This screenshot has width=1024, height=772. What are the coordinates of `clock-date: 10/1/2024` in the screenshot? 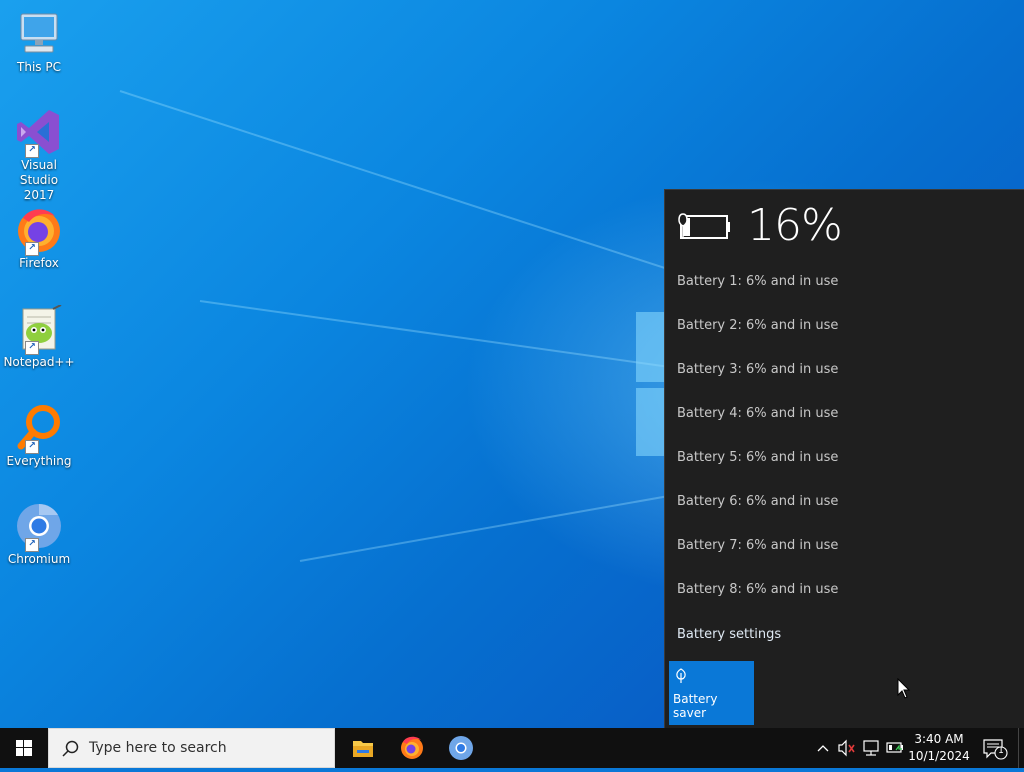 It's located at (939, 756).